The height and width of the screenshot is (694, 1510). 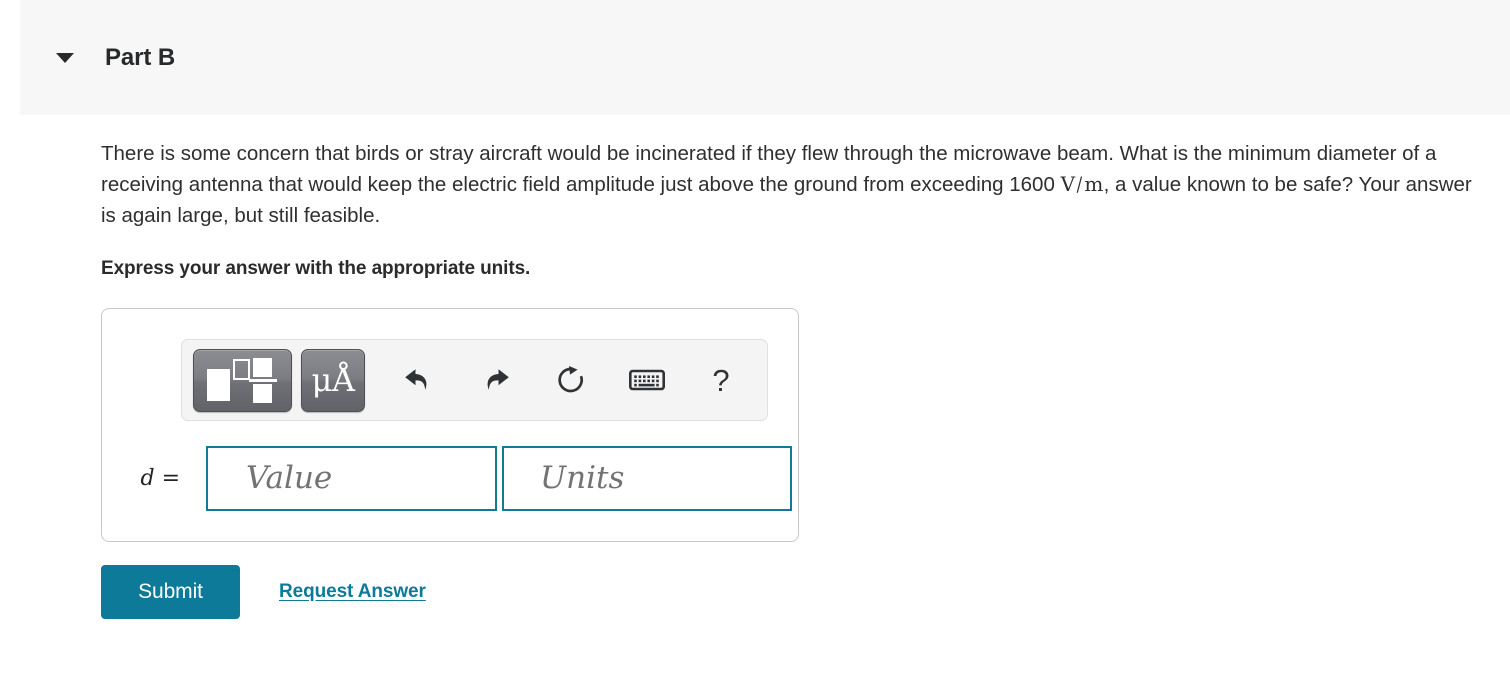 What do you see at coordinates (351, 478) in the screenshot?
I see `value-input: Value` at bounding box center [351, 478].